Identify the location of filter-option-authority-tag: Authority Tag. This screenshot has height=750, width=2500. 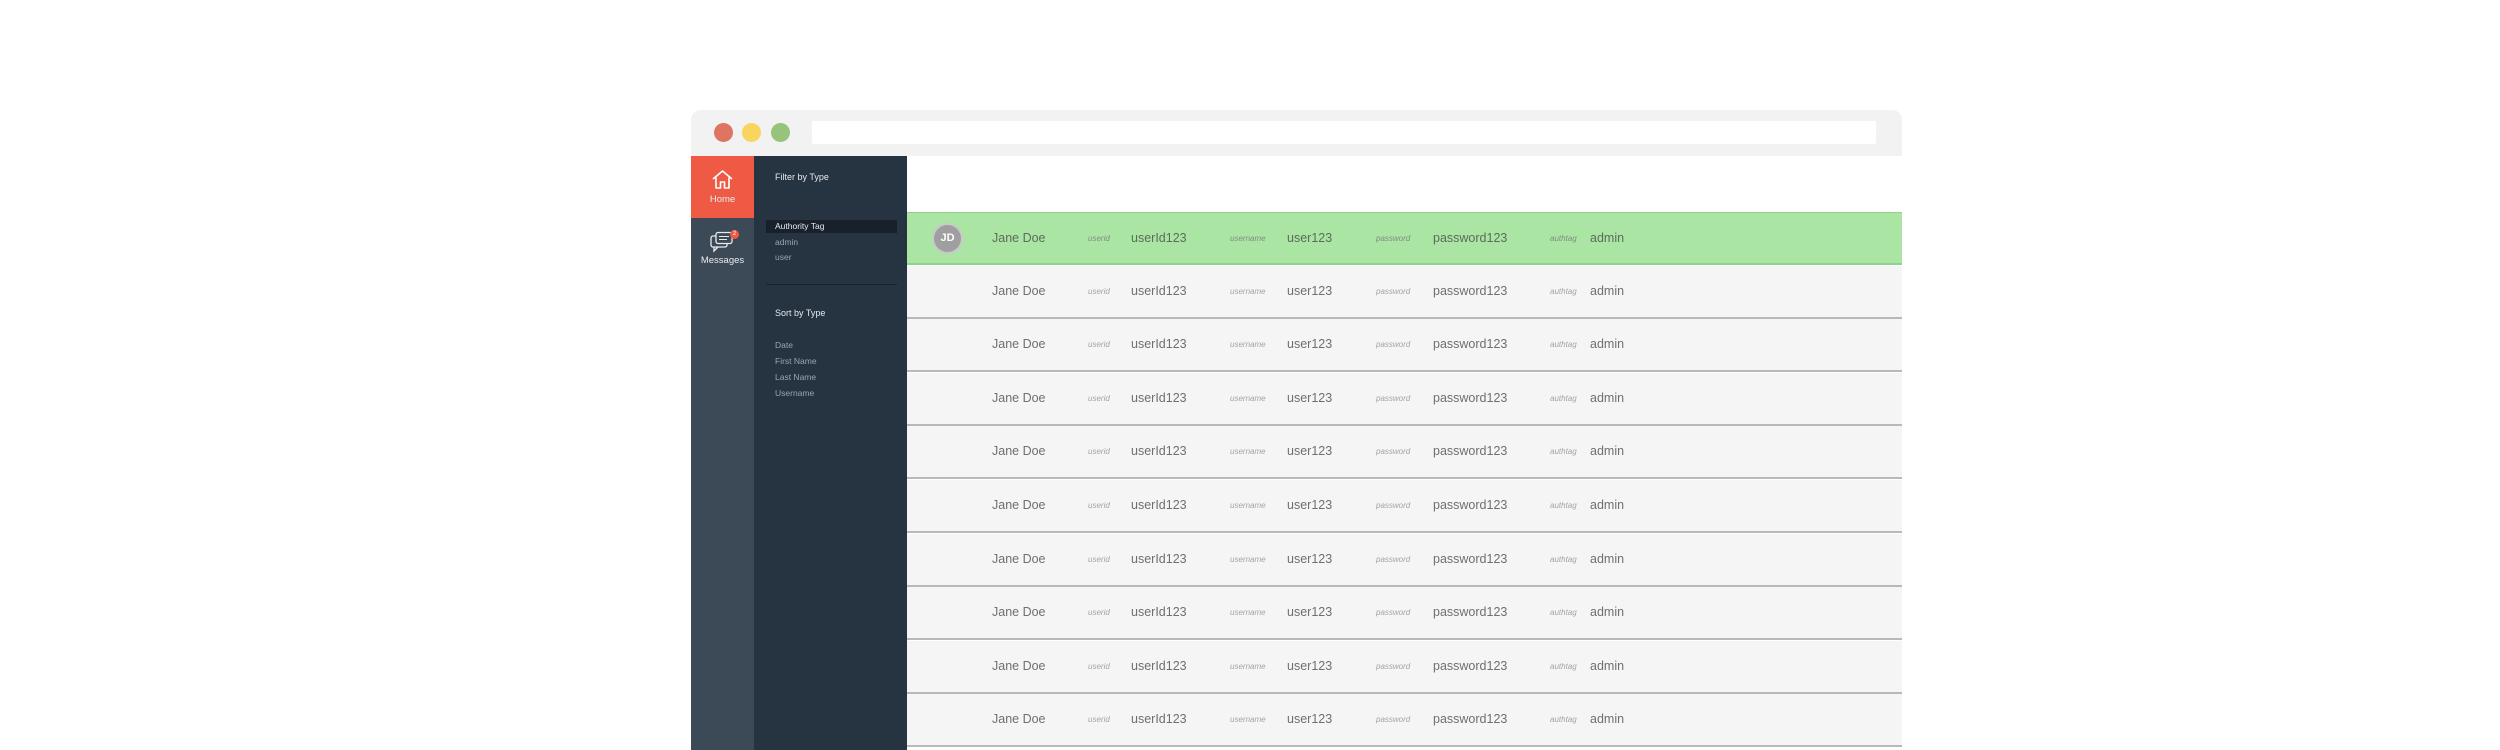
(831, 226).